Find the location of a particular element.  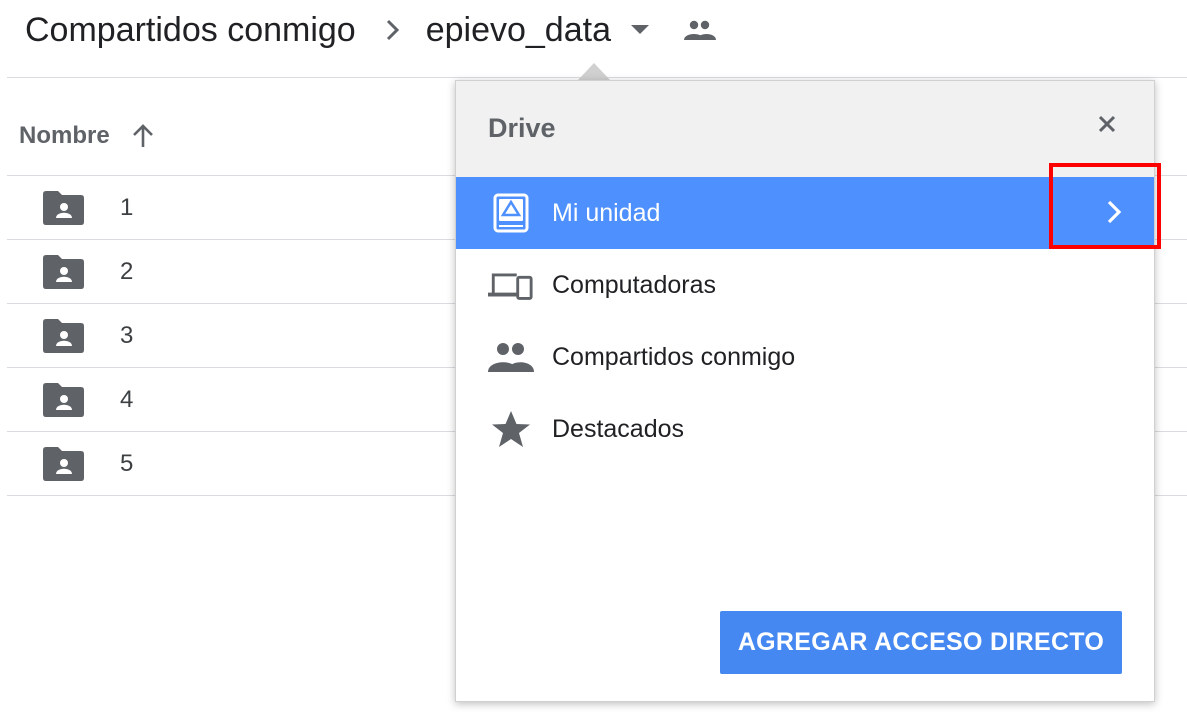

location-label: Destacados is located at coordinates (618, 428).